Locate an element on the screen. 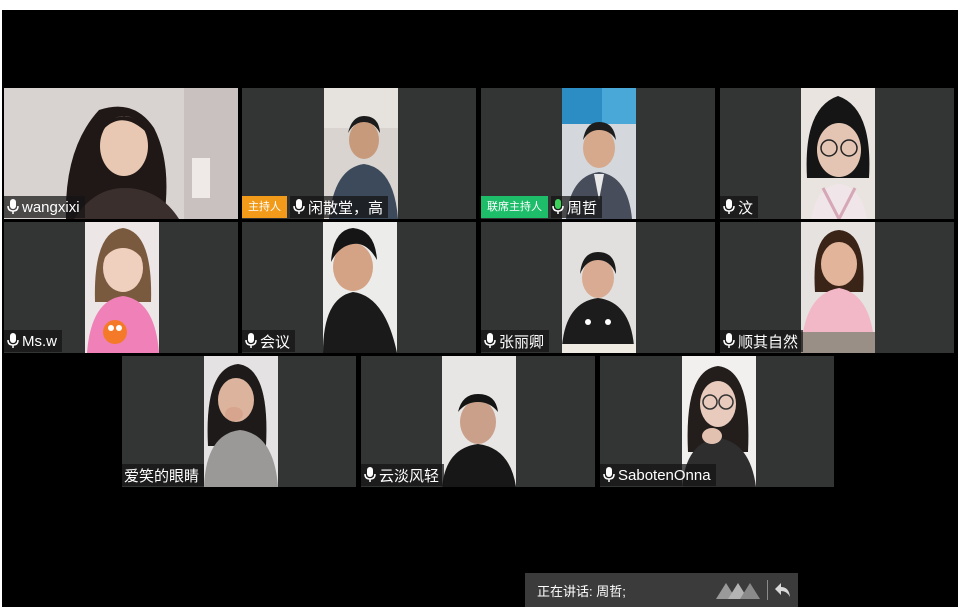 The height and width of the screenshot is (607, 960). name-box: SabotenOnna is located at coordinates (658, 475).